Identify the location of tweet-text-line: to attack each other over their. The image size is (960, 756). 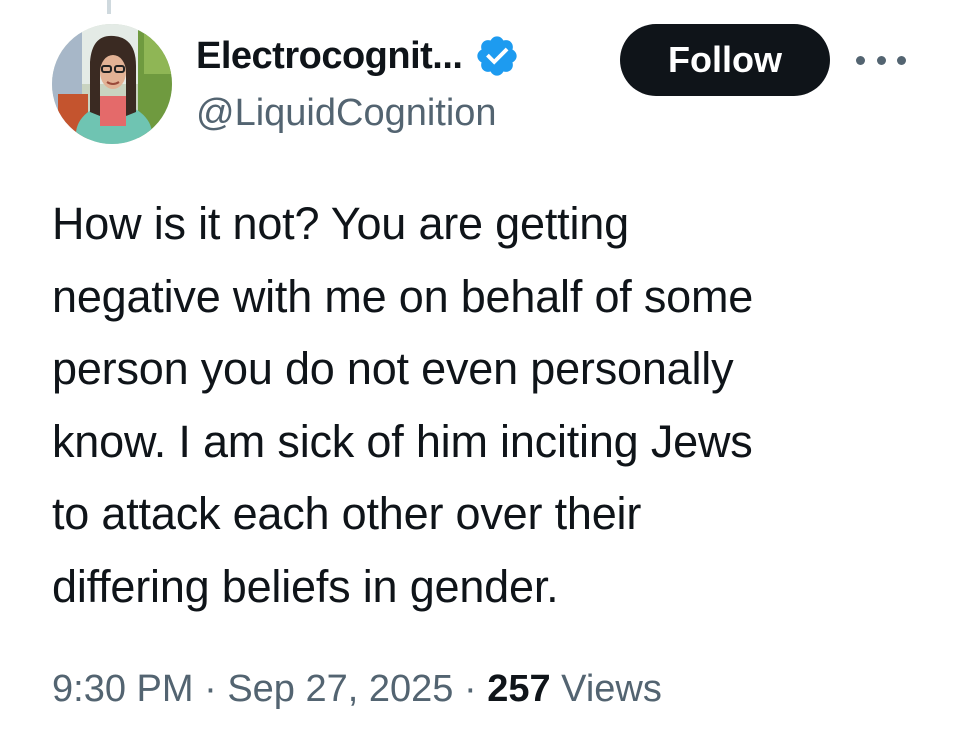
(347, 513).